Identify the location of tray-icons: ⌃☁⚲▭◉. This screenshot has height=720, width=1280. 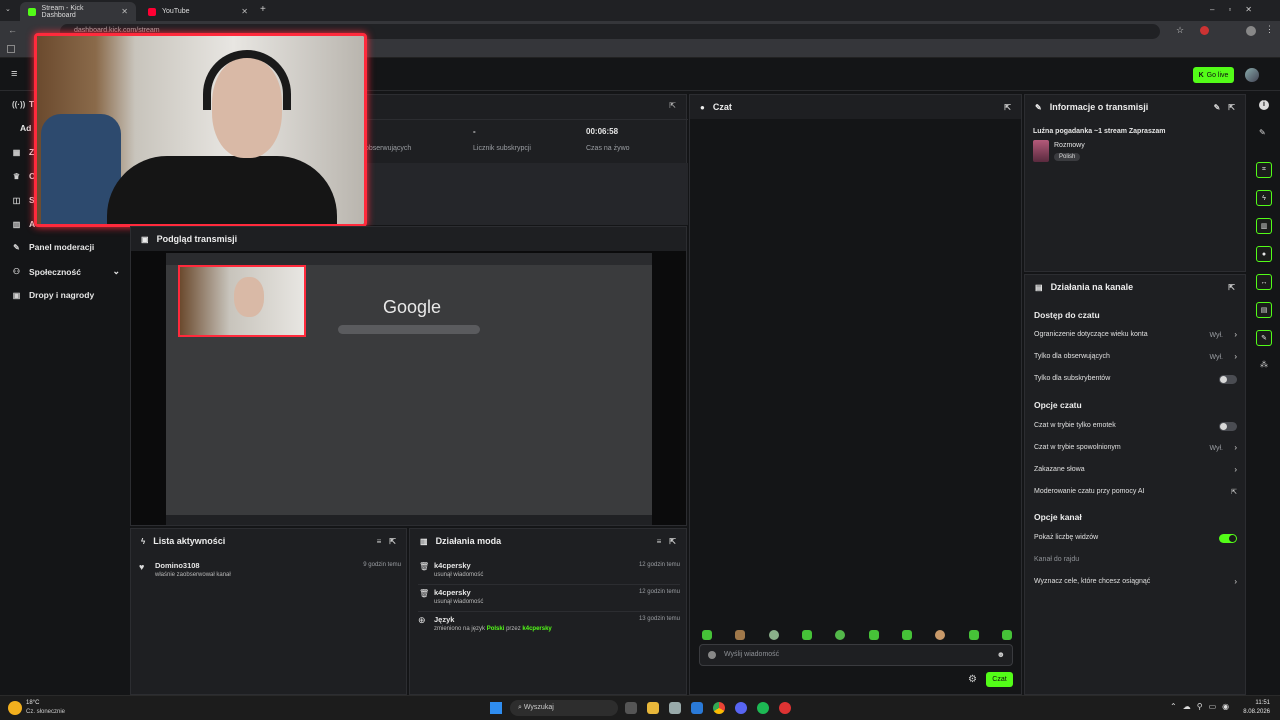
(1202, 706).